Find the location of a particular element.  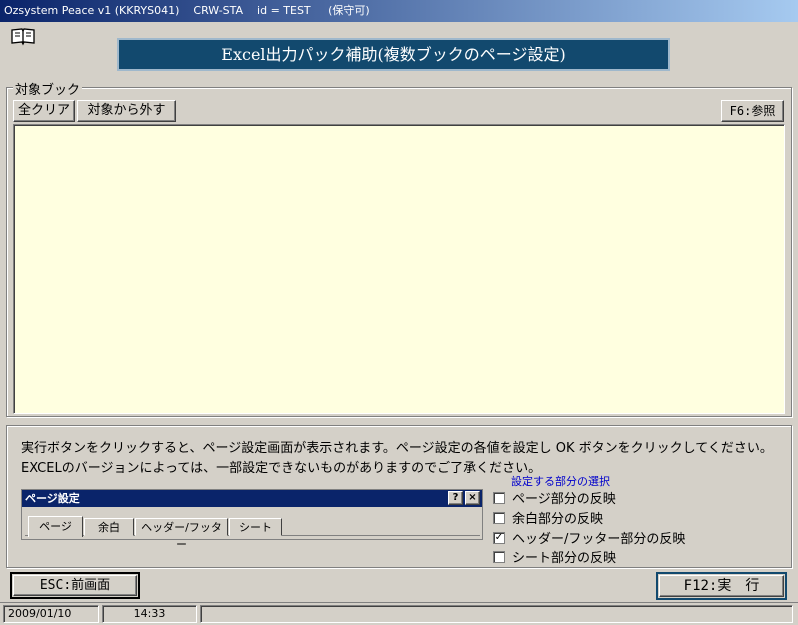

page-setup-title-text: ページ設定 is located at coordinates (52, 498).